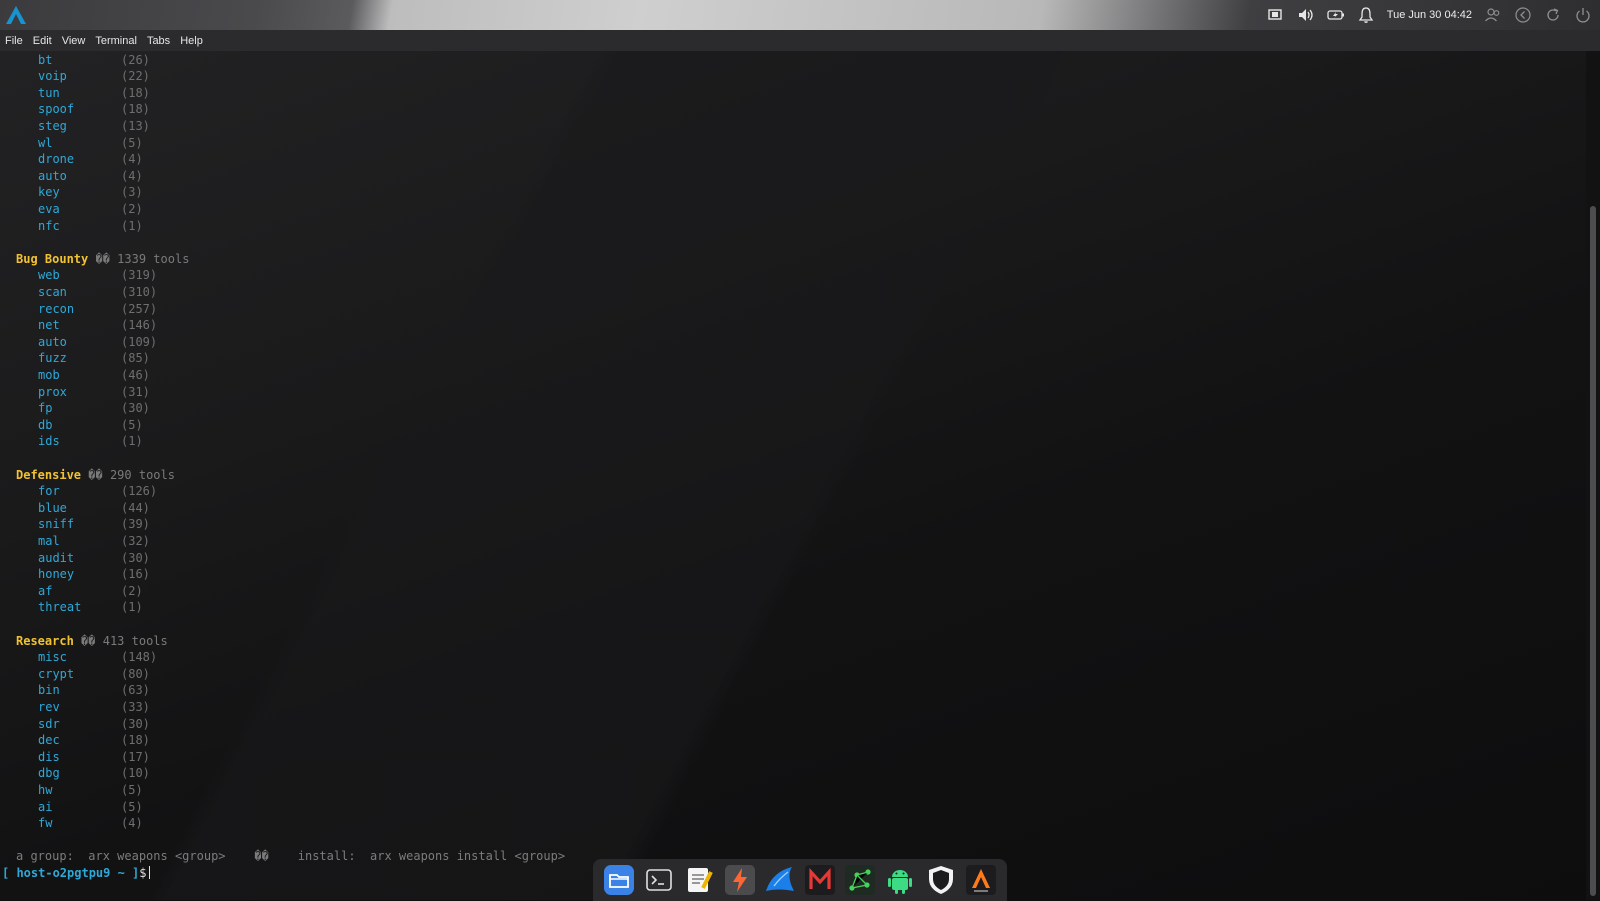 This screenshot has width=1600, height=901. I want to click on tool-name: rev, so click(49, 707).